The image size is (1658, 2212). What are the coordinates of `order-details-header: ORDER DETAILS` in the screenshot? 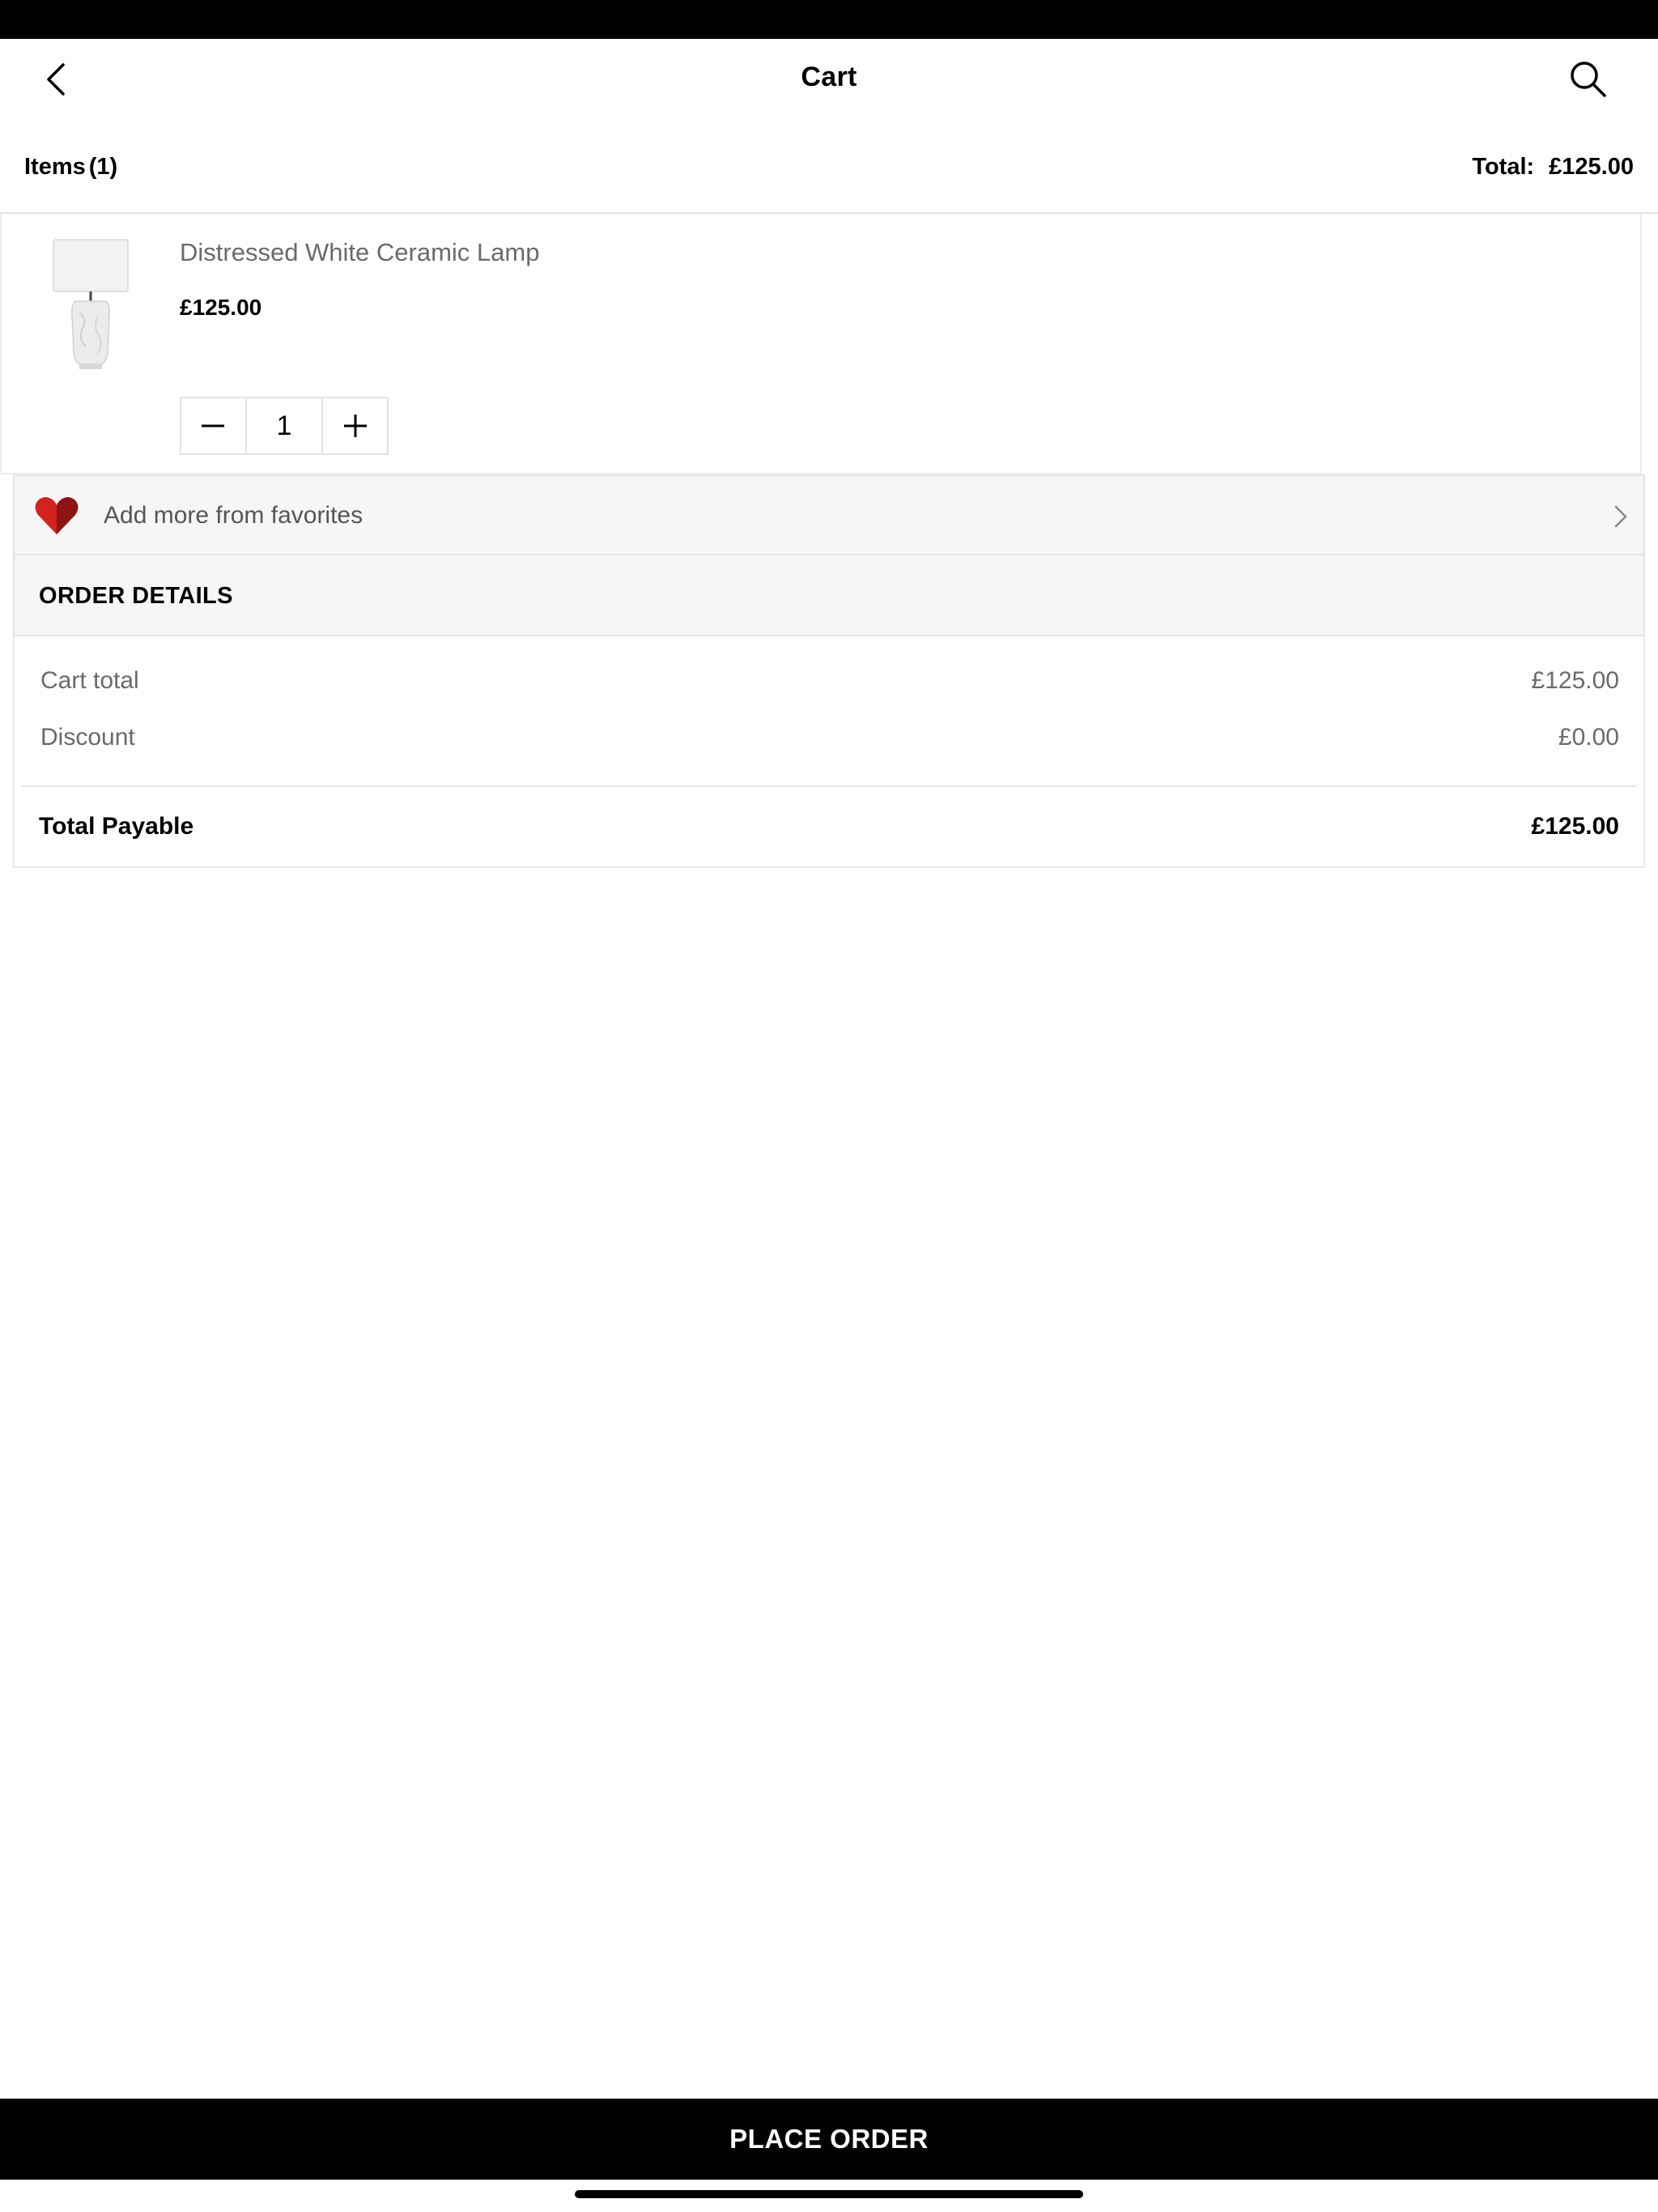 It's located at (829, 595).